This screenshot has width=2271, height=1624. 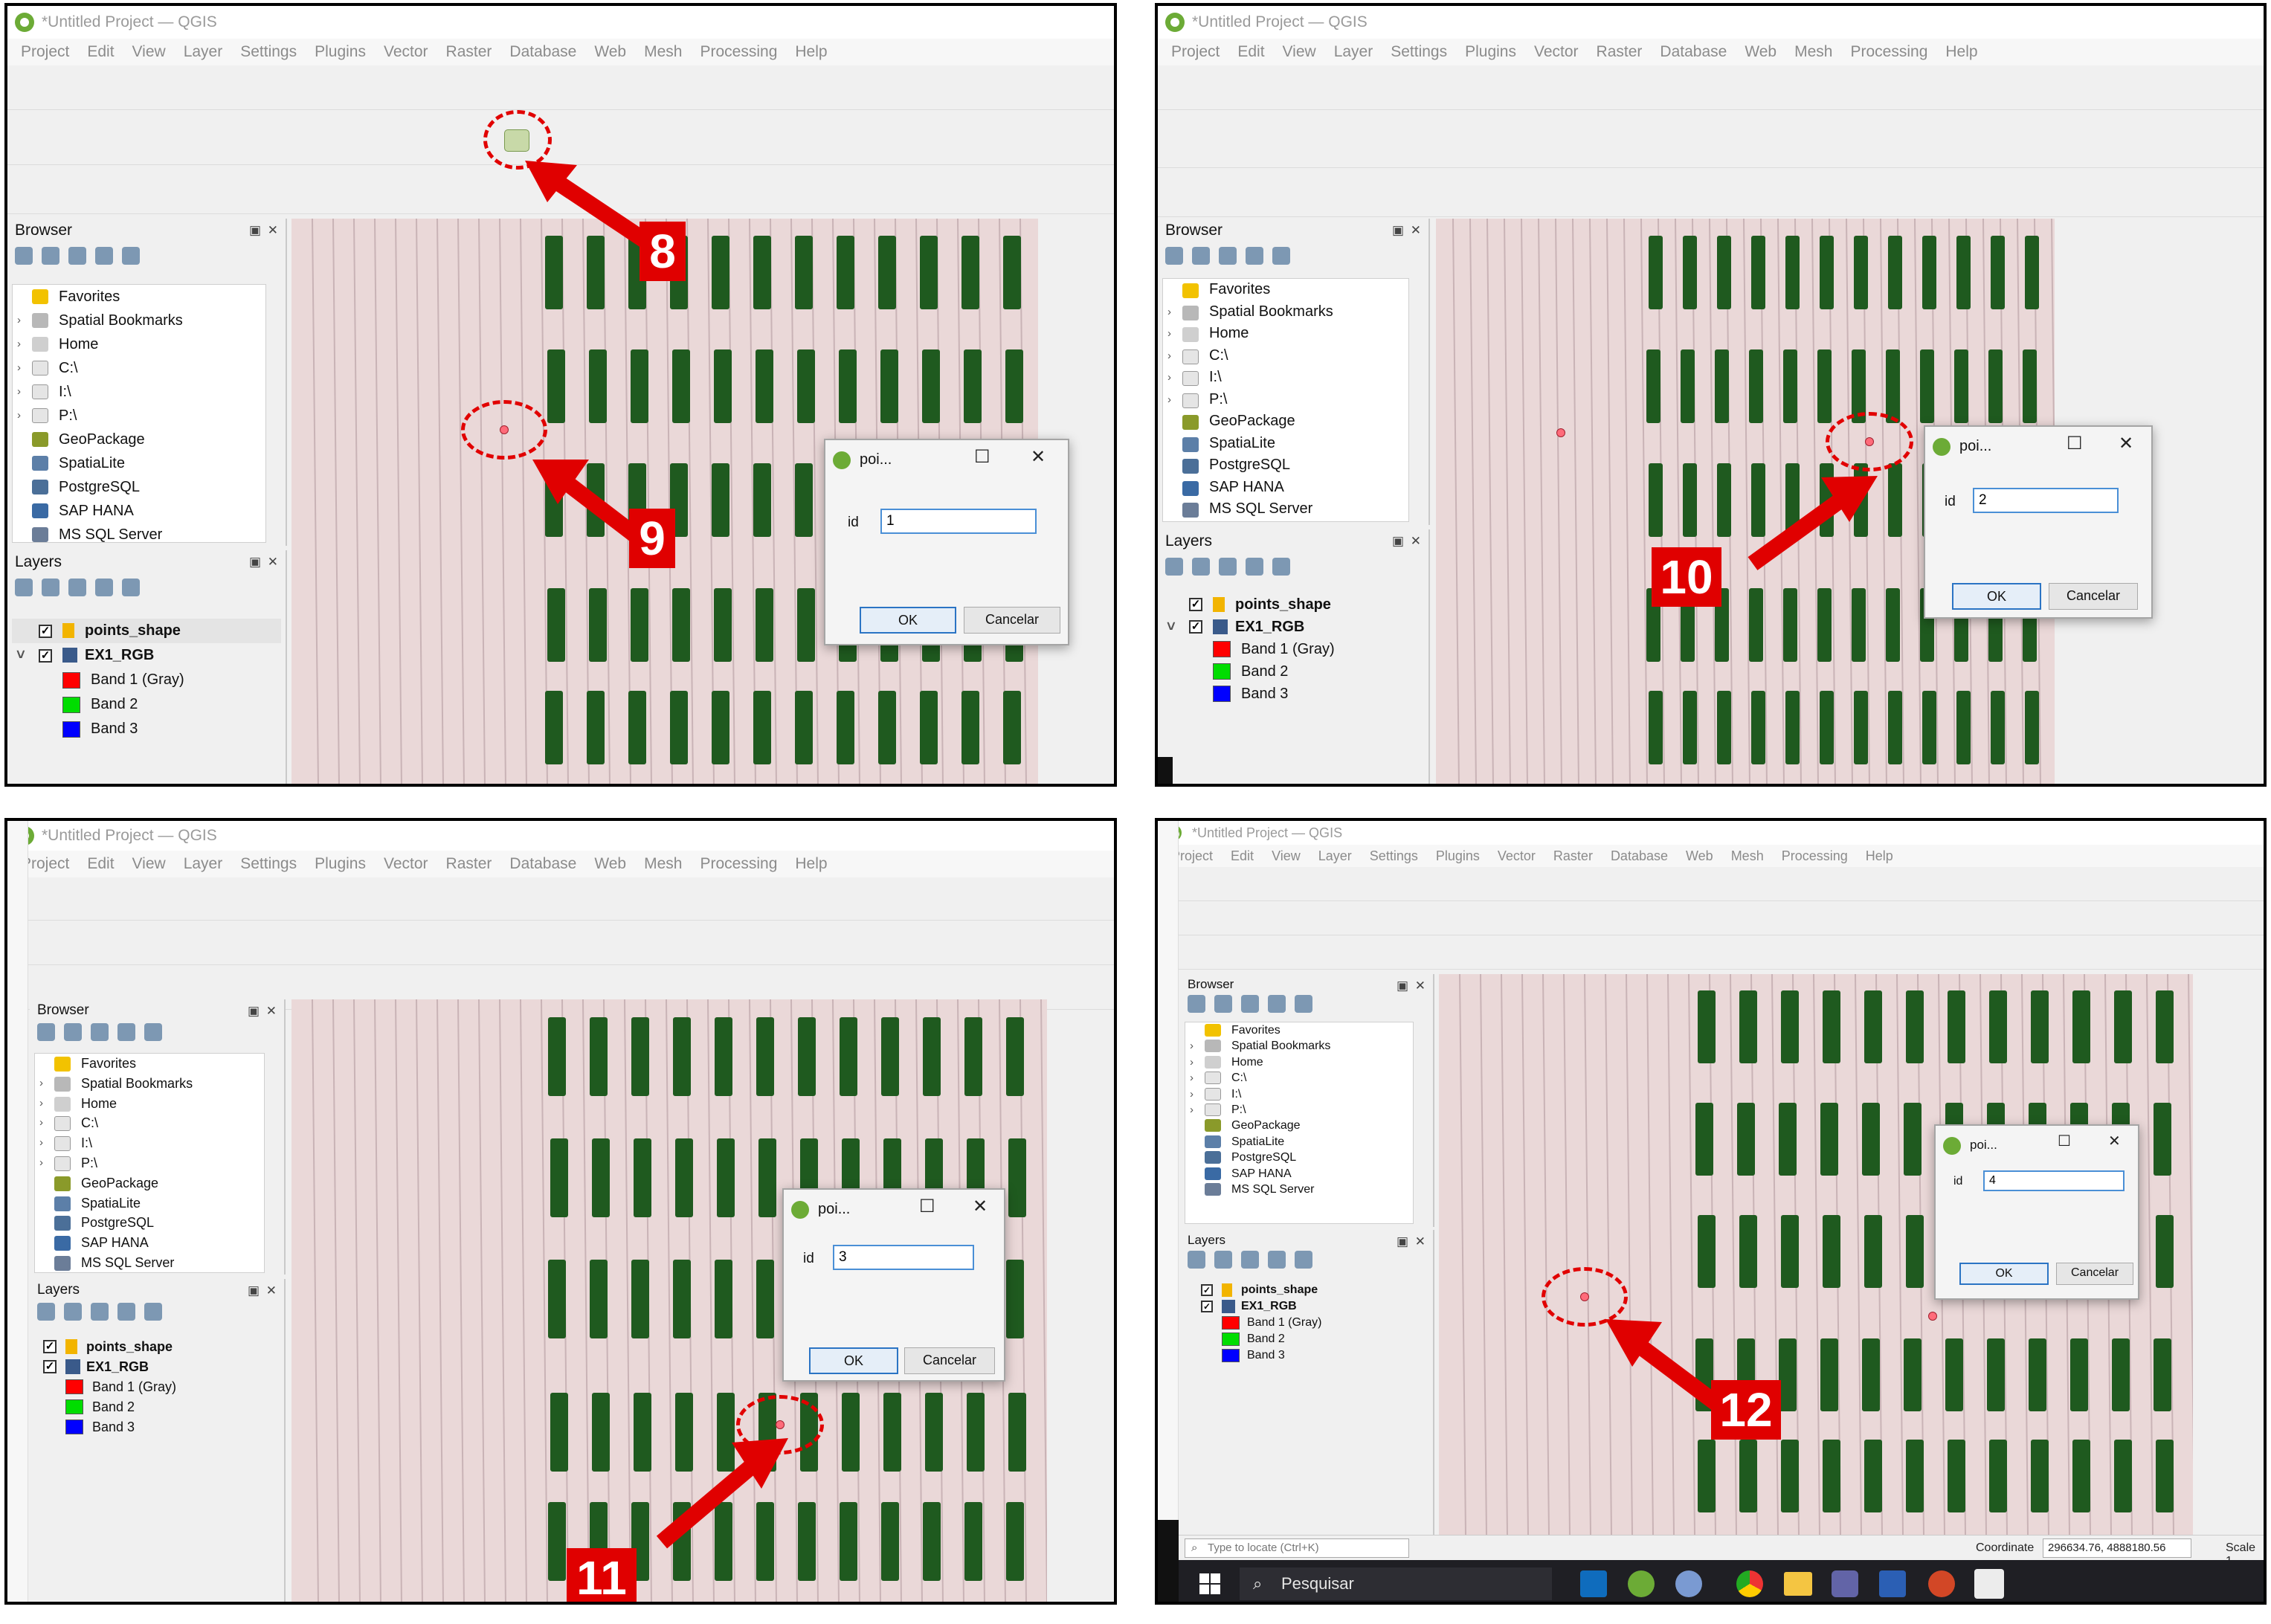 I want to click on browser-item-bookmarks: › Spatial Bookmarks, so click(x=139, y=320).